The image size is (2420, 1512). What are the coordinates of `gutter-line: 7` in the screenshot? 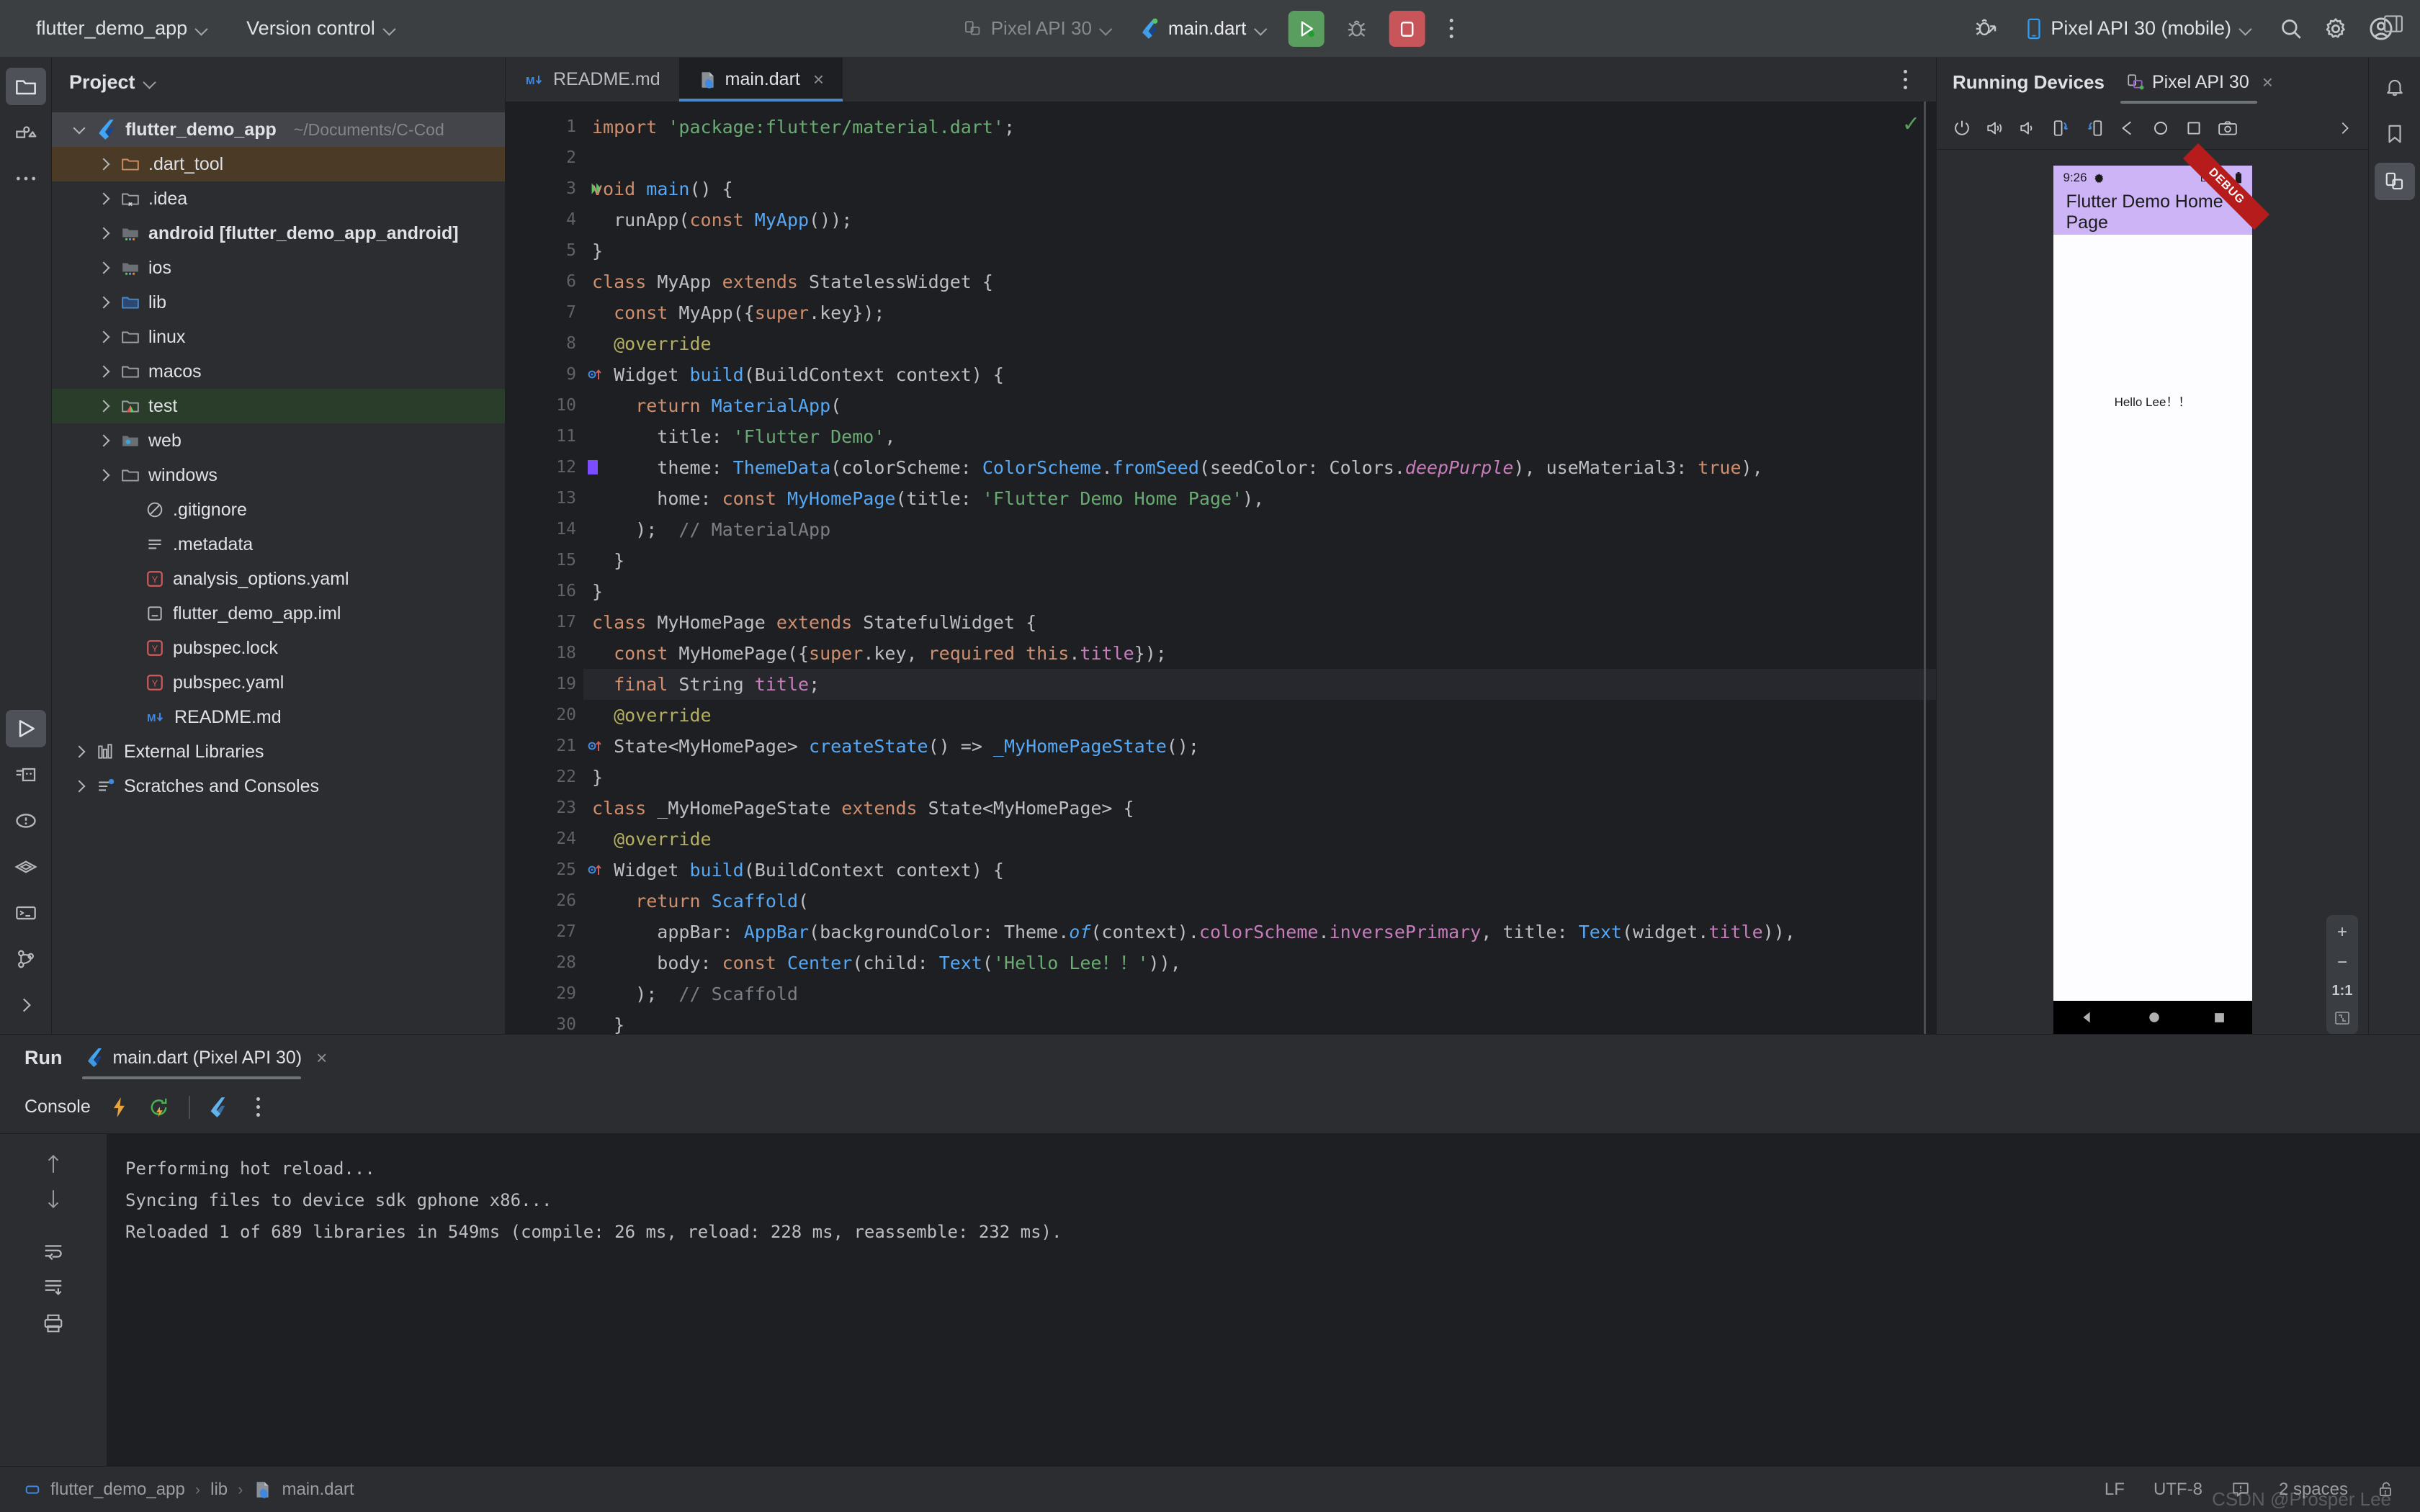 It's located at (544, 312).